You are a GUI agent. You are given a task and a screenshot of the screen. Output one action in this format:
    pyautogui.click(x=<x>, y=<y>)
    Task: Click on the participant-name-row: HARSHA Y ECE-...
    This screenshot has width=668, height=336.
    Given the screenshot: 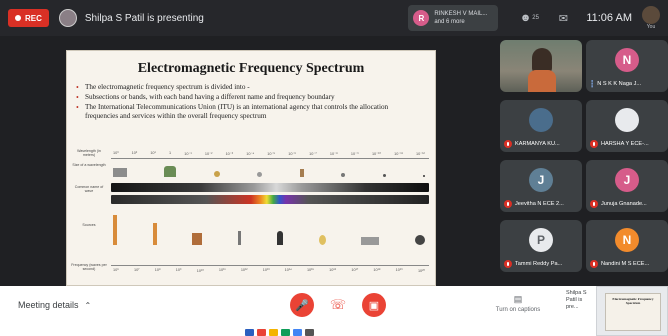 What is the action you would take?
    pyautogui.click(x=627, y=144)
    